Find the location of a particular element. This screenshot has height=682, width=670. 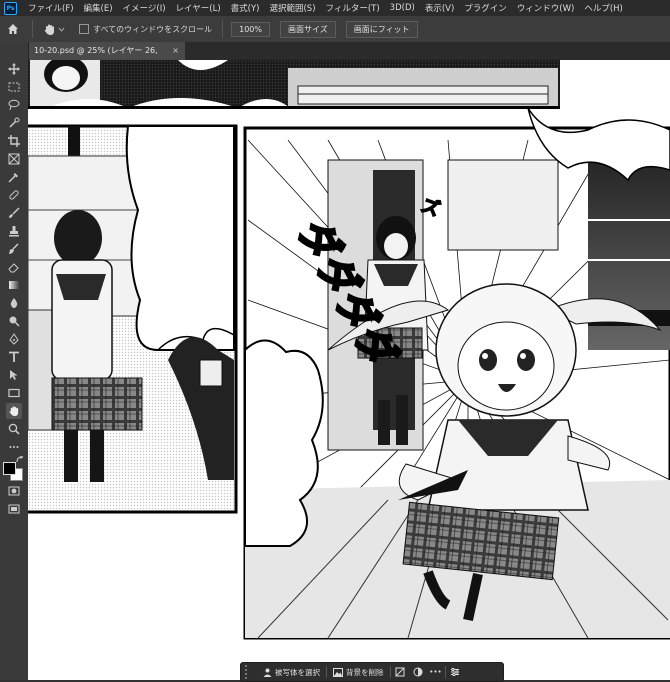

dodge-tool-icon is located at coordinates (14, 321).